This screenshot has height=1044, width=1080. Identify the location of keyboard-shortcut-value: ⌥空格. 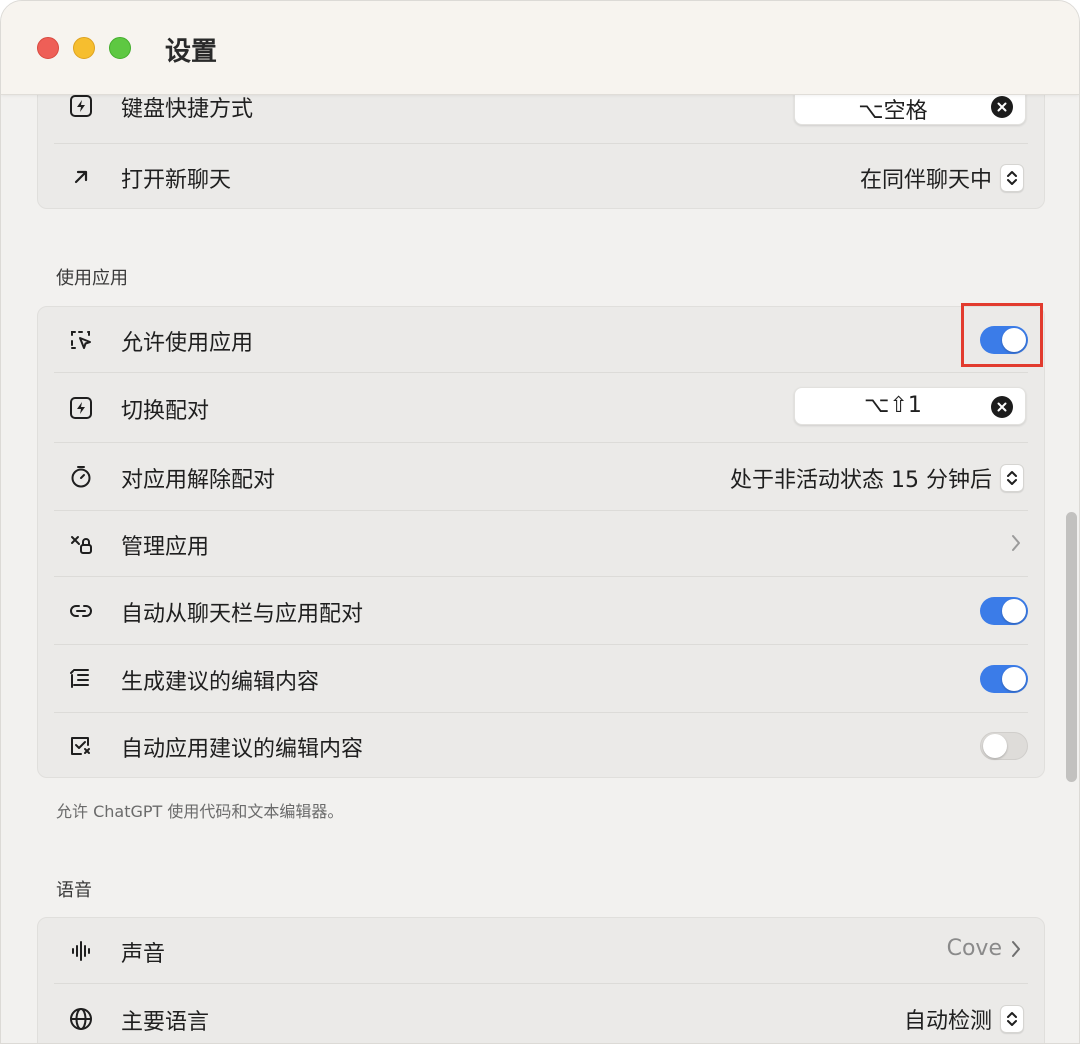
(893, 111).